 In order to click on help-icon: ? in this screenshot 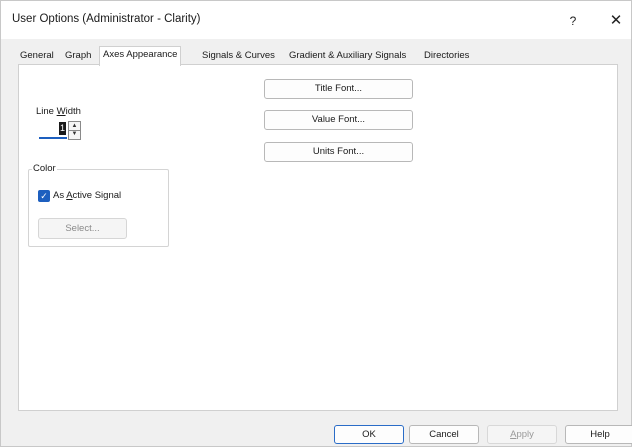, I will do `click(573, 21)`.